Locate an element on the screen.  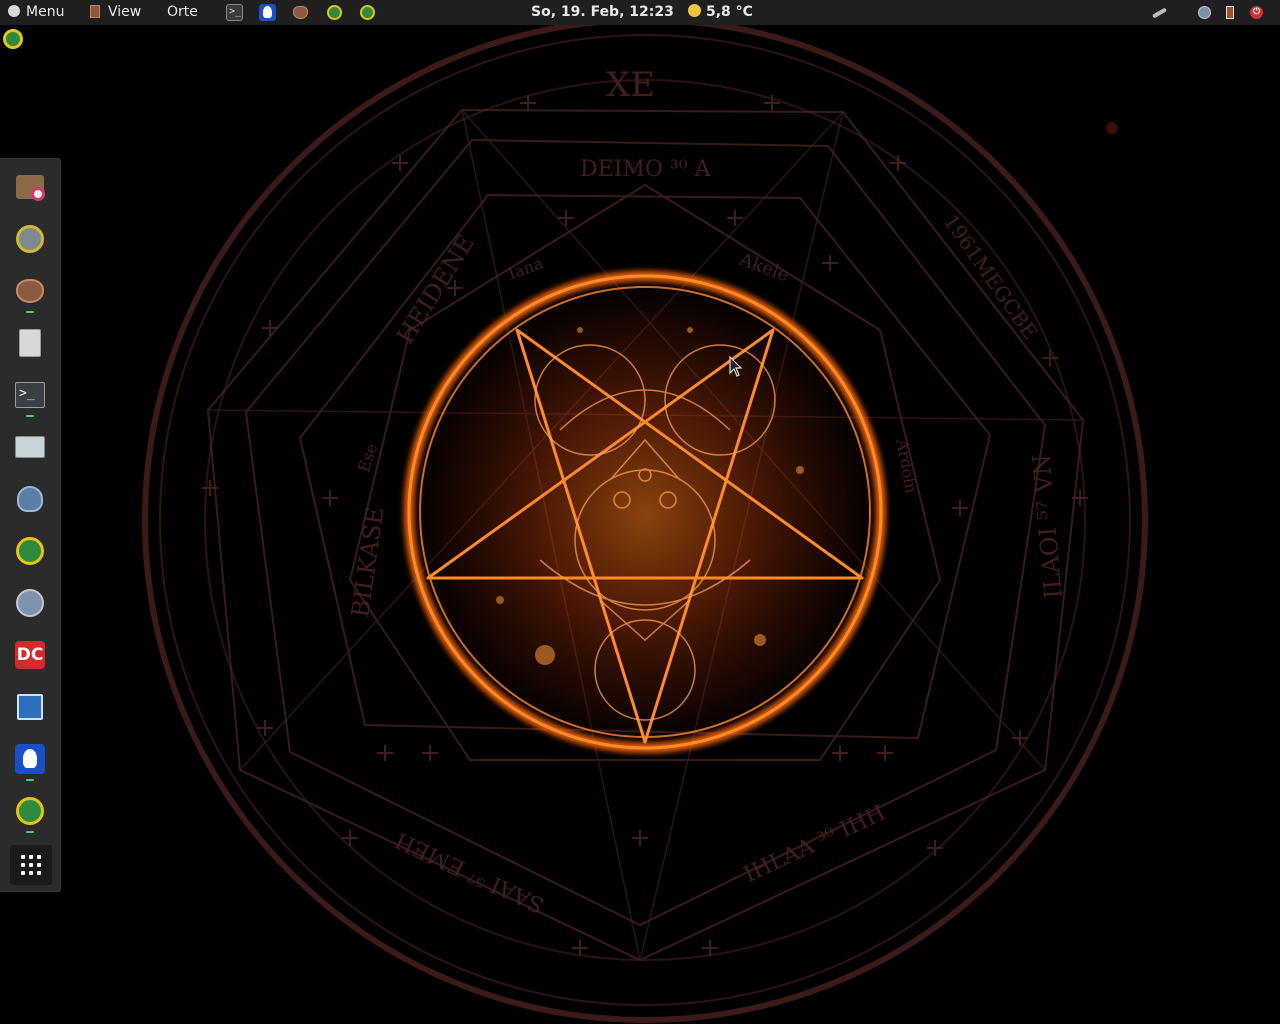
network-indicator is located at coordinates (1159, 12).